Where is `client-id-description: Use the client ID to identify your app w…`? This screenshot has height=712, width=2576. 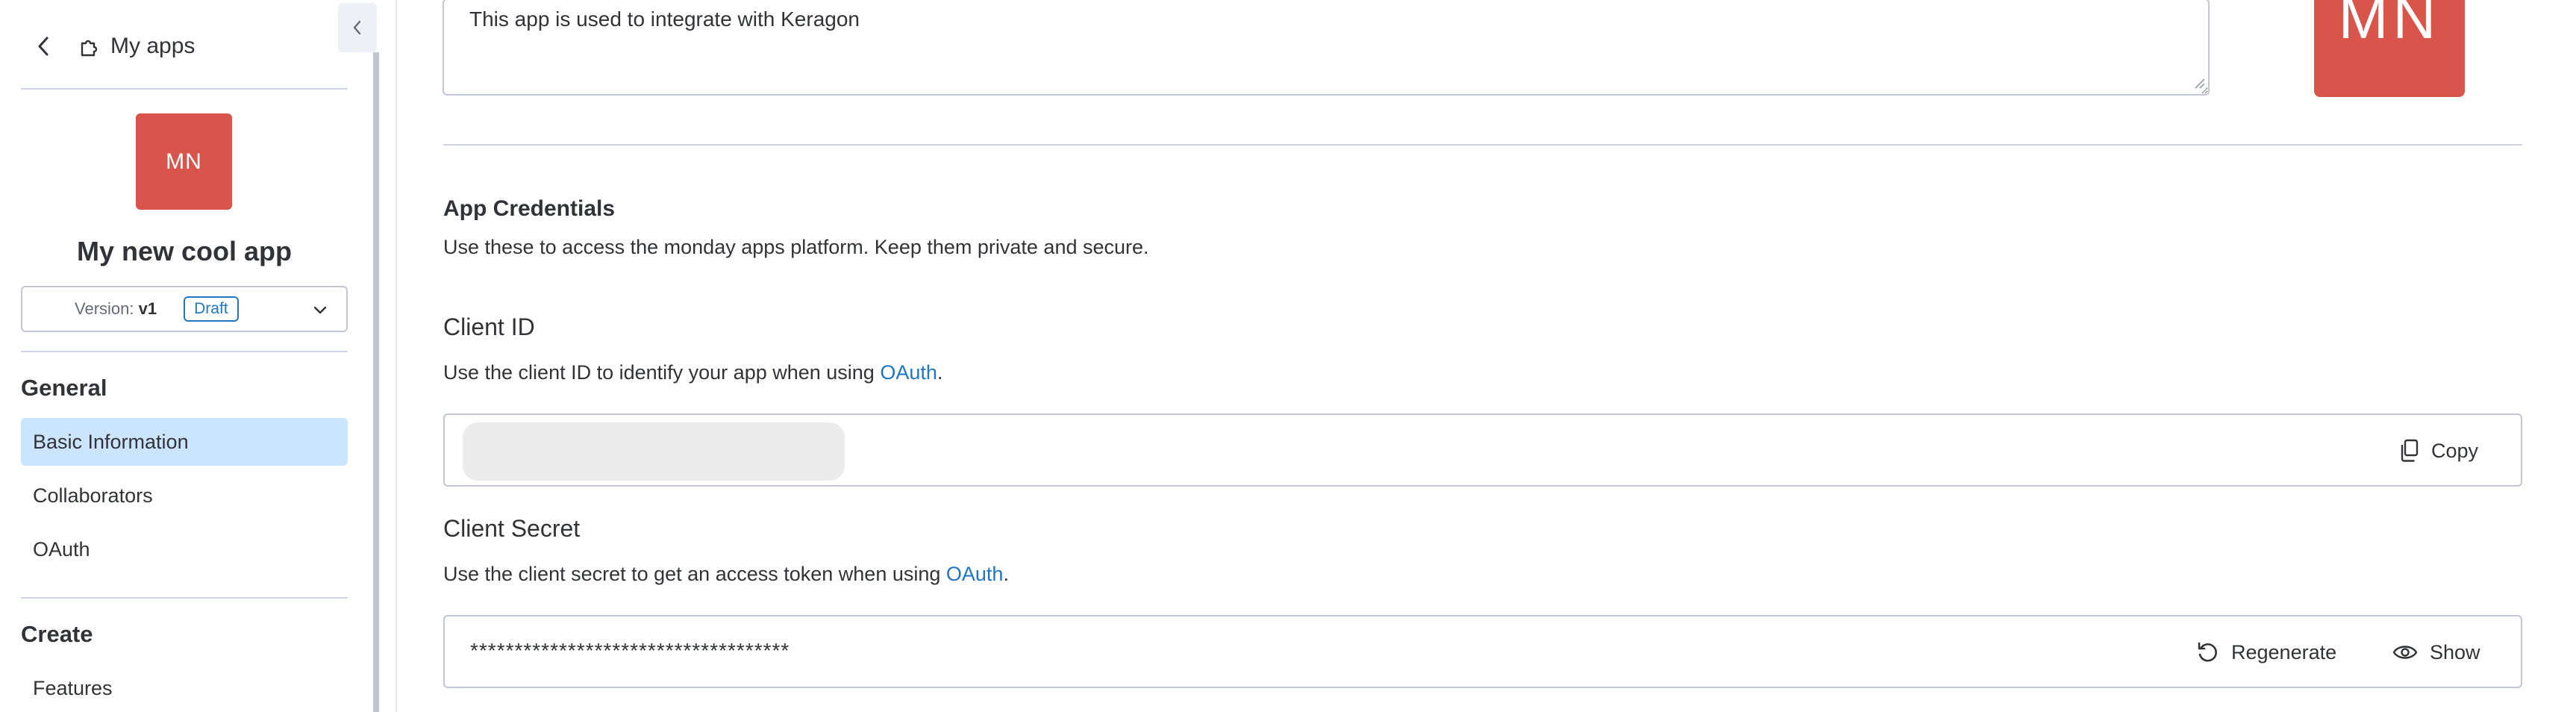 client-id-description: Use the client ID to identify your app w… is located at coordinates (692, 372).